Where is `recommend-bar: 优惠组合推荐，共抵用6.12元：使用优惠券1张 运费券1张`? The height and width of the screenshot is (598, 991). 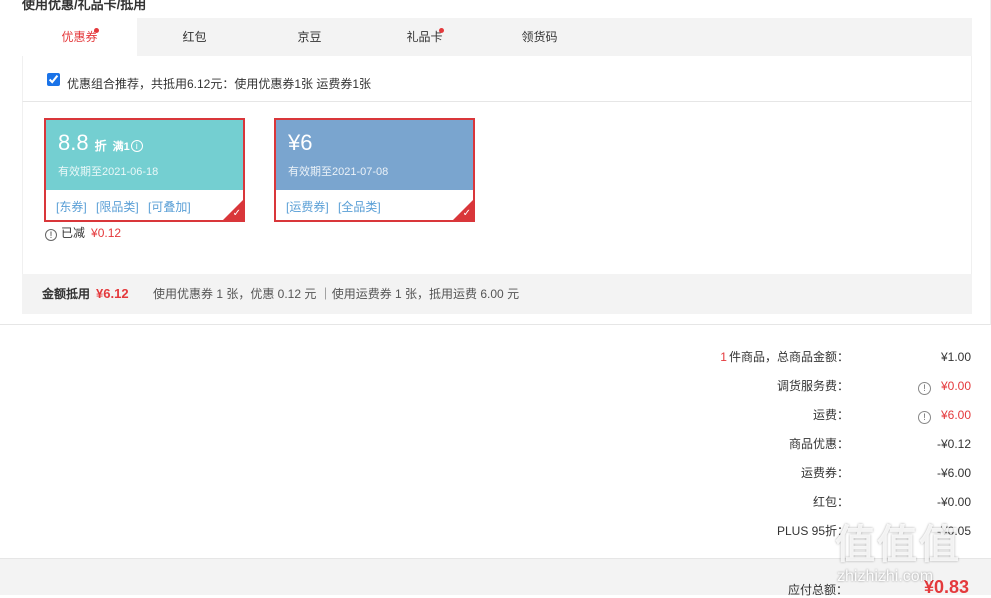 recommend-bar: 优惠组合推荐，共抵用6.12元：使用优惠券1张 运费券1张 is located at coordinates (497, 79).